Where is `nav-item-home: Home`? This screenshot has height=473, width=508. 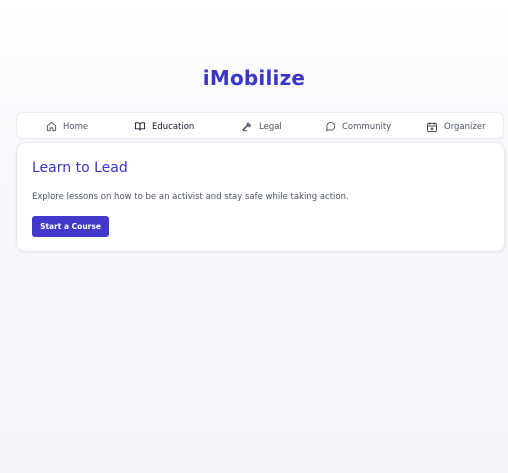
nav-item-home: Home is located at coordinates (67, 126).